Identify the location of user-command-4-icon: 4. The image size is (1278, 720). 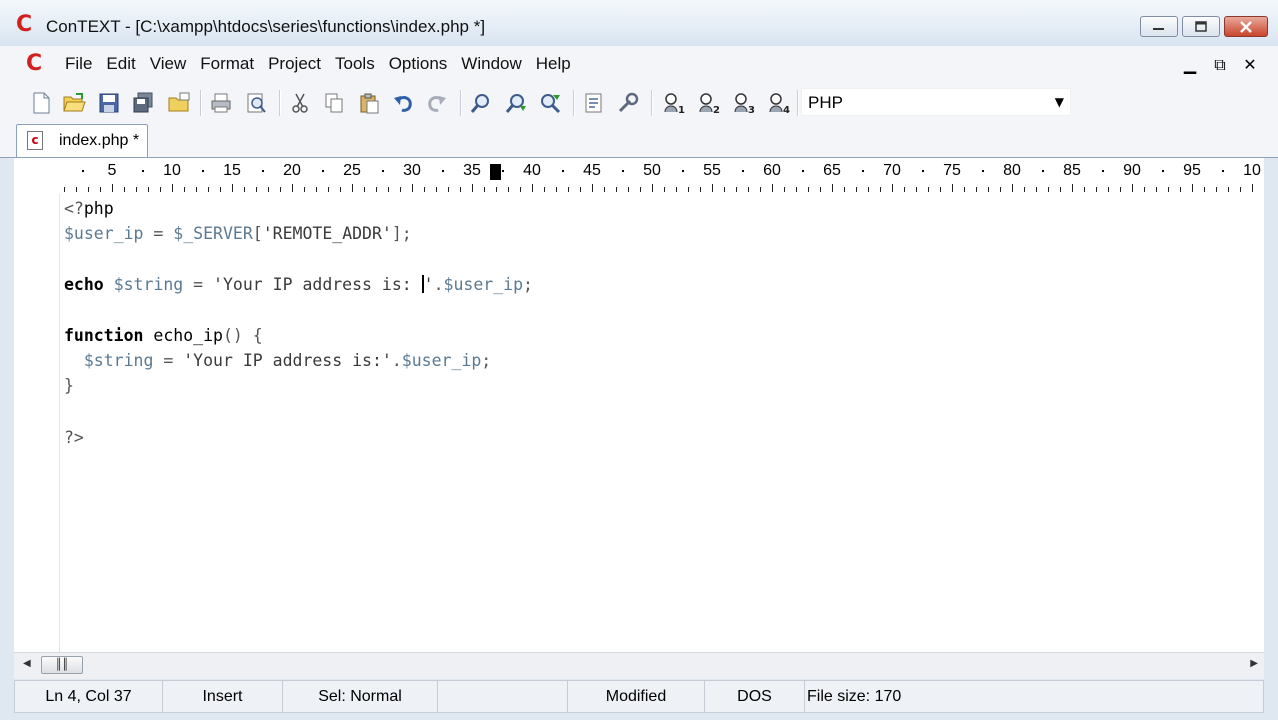
(777, 103).